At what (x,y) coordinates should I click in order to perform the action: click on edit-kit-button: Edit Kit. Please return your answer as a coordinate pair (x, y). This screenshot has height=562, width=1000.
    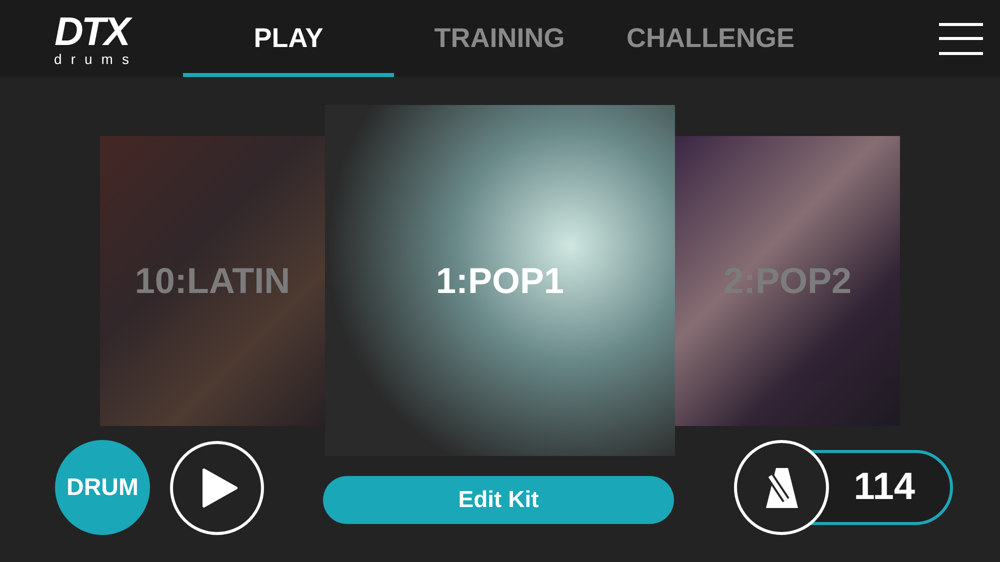
    Looking at the image, I should click on (498, 500).